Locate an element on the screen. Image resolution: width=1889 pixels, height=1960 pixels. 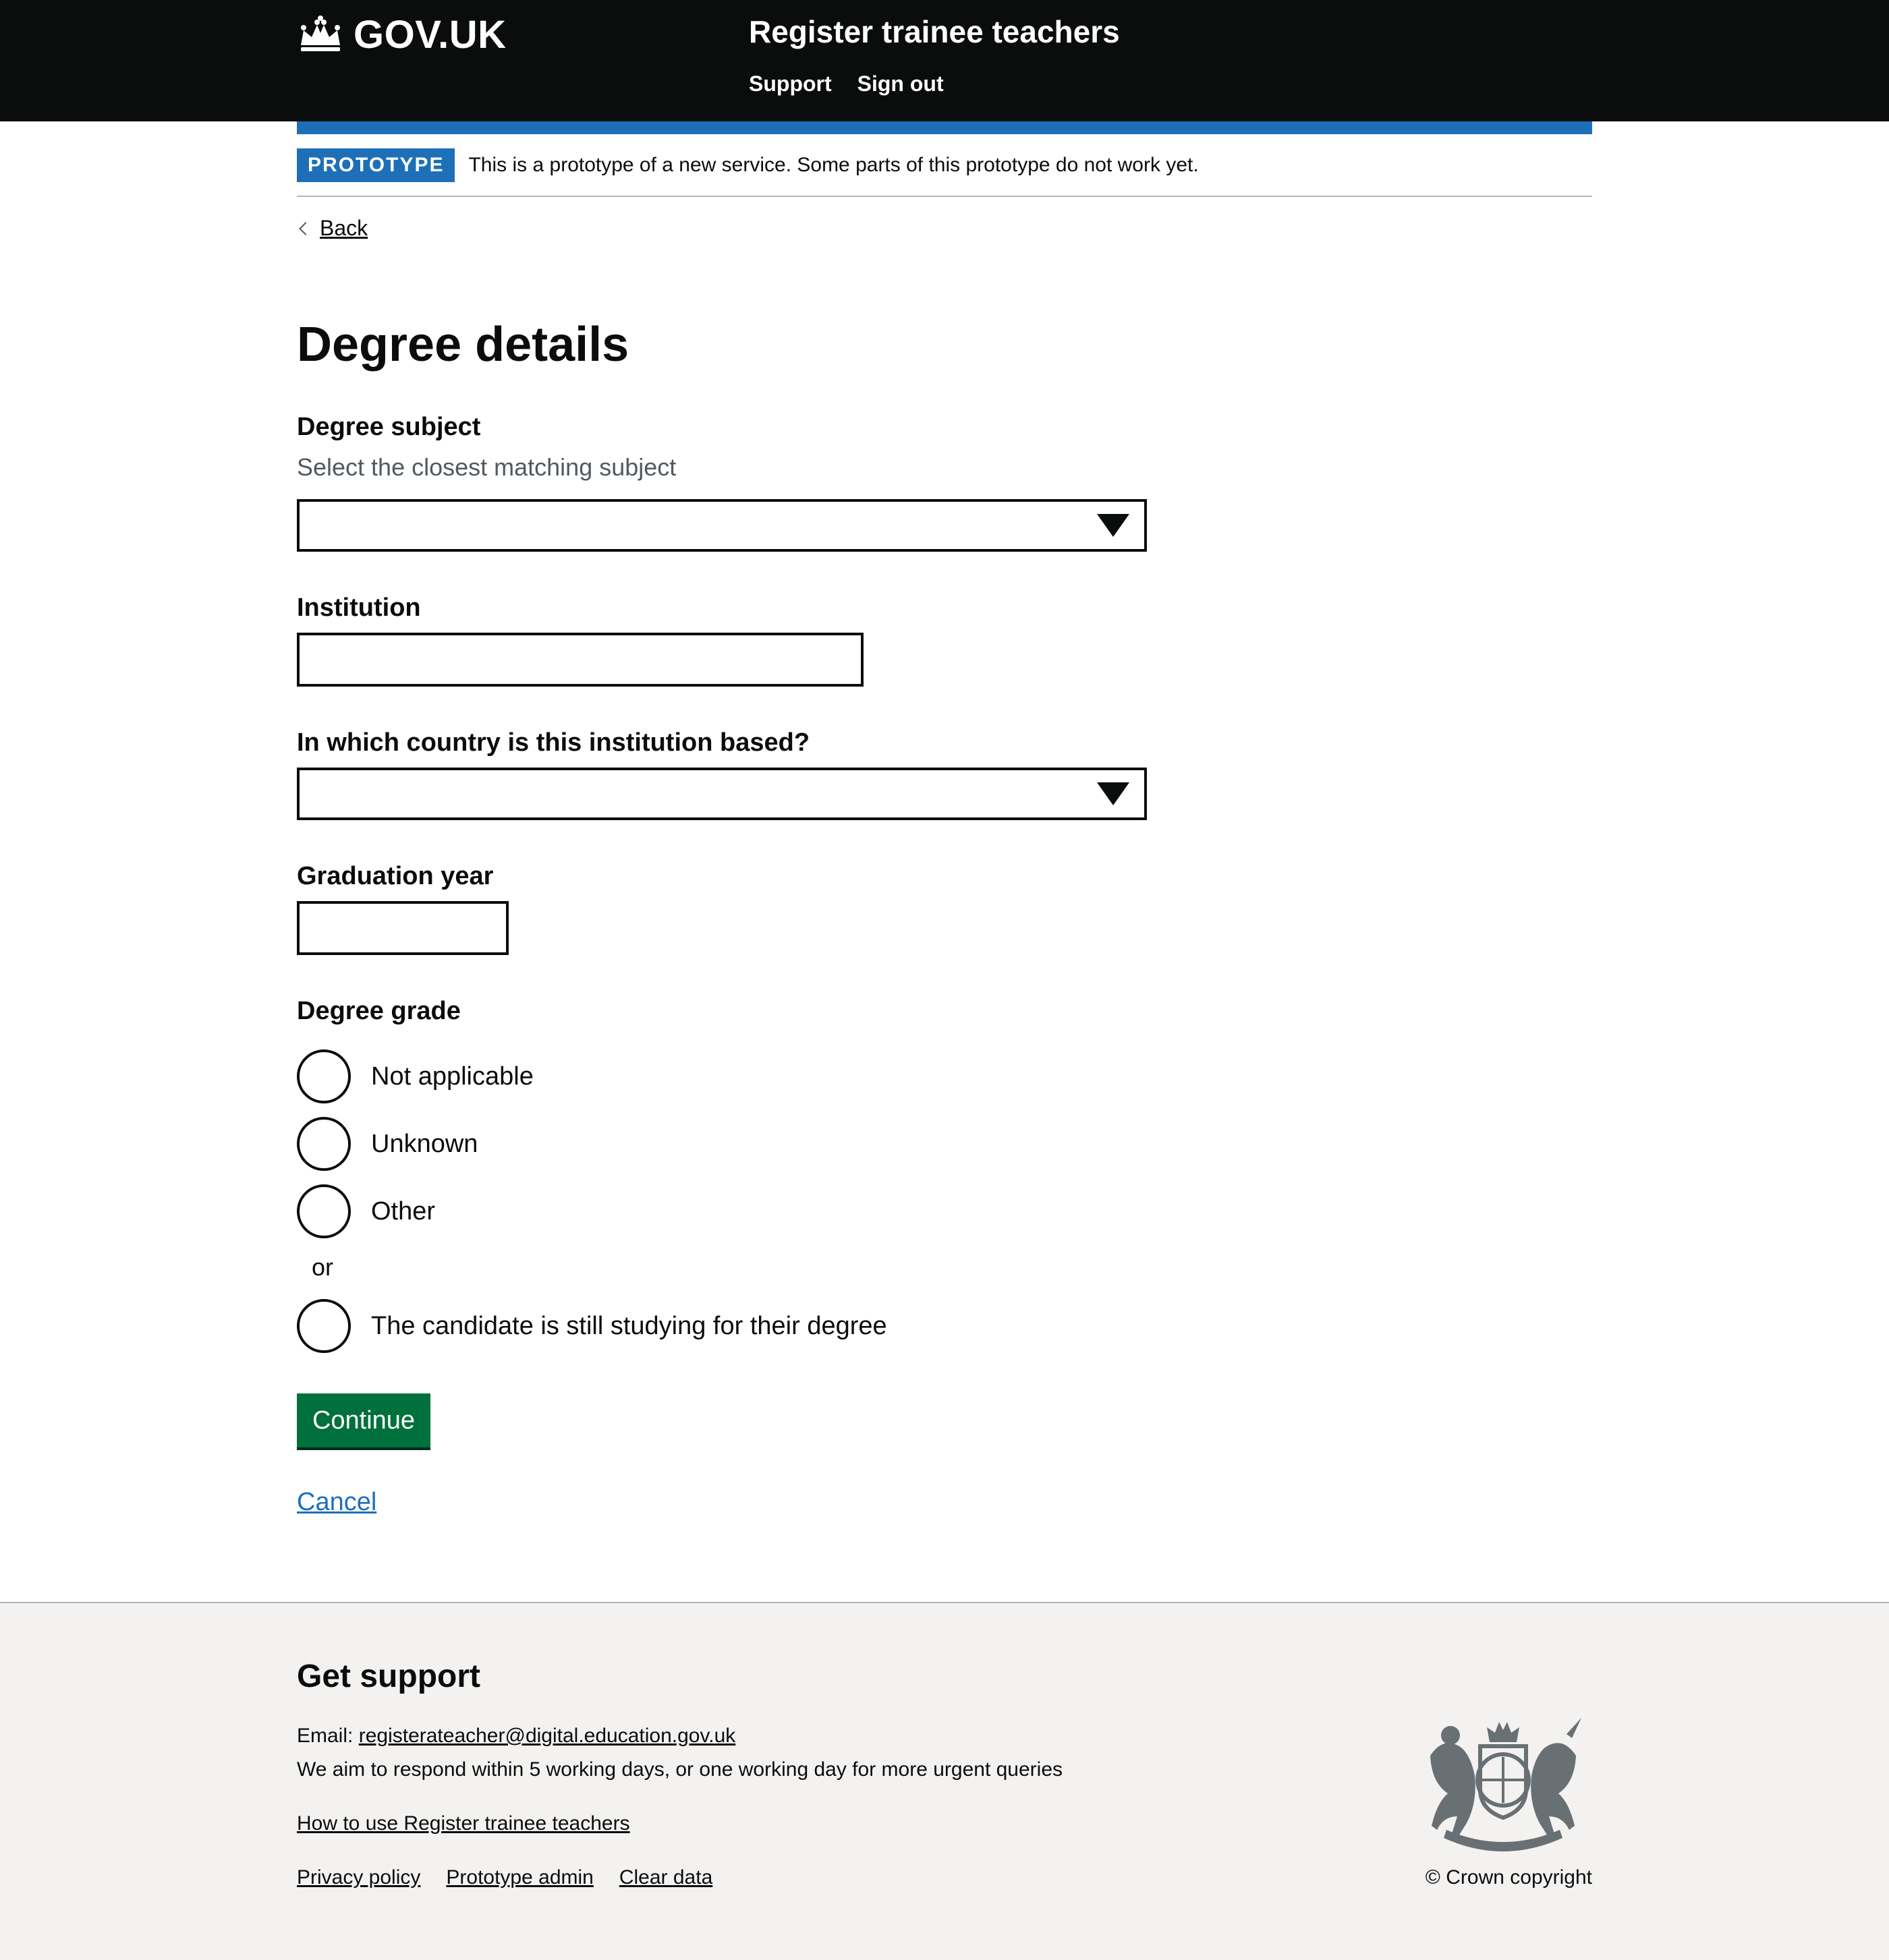
degree-subject-hint: Select the closest matching subject is located at coordinates (487, 467).